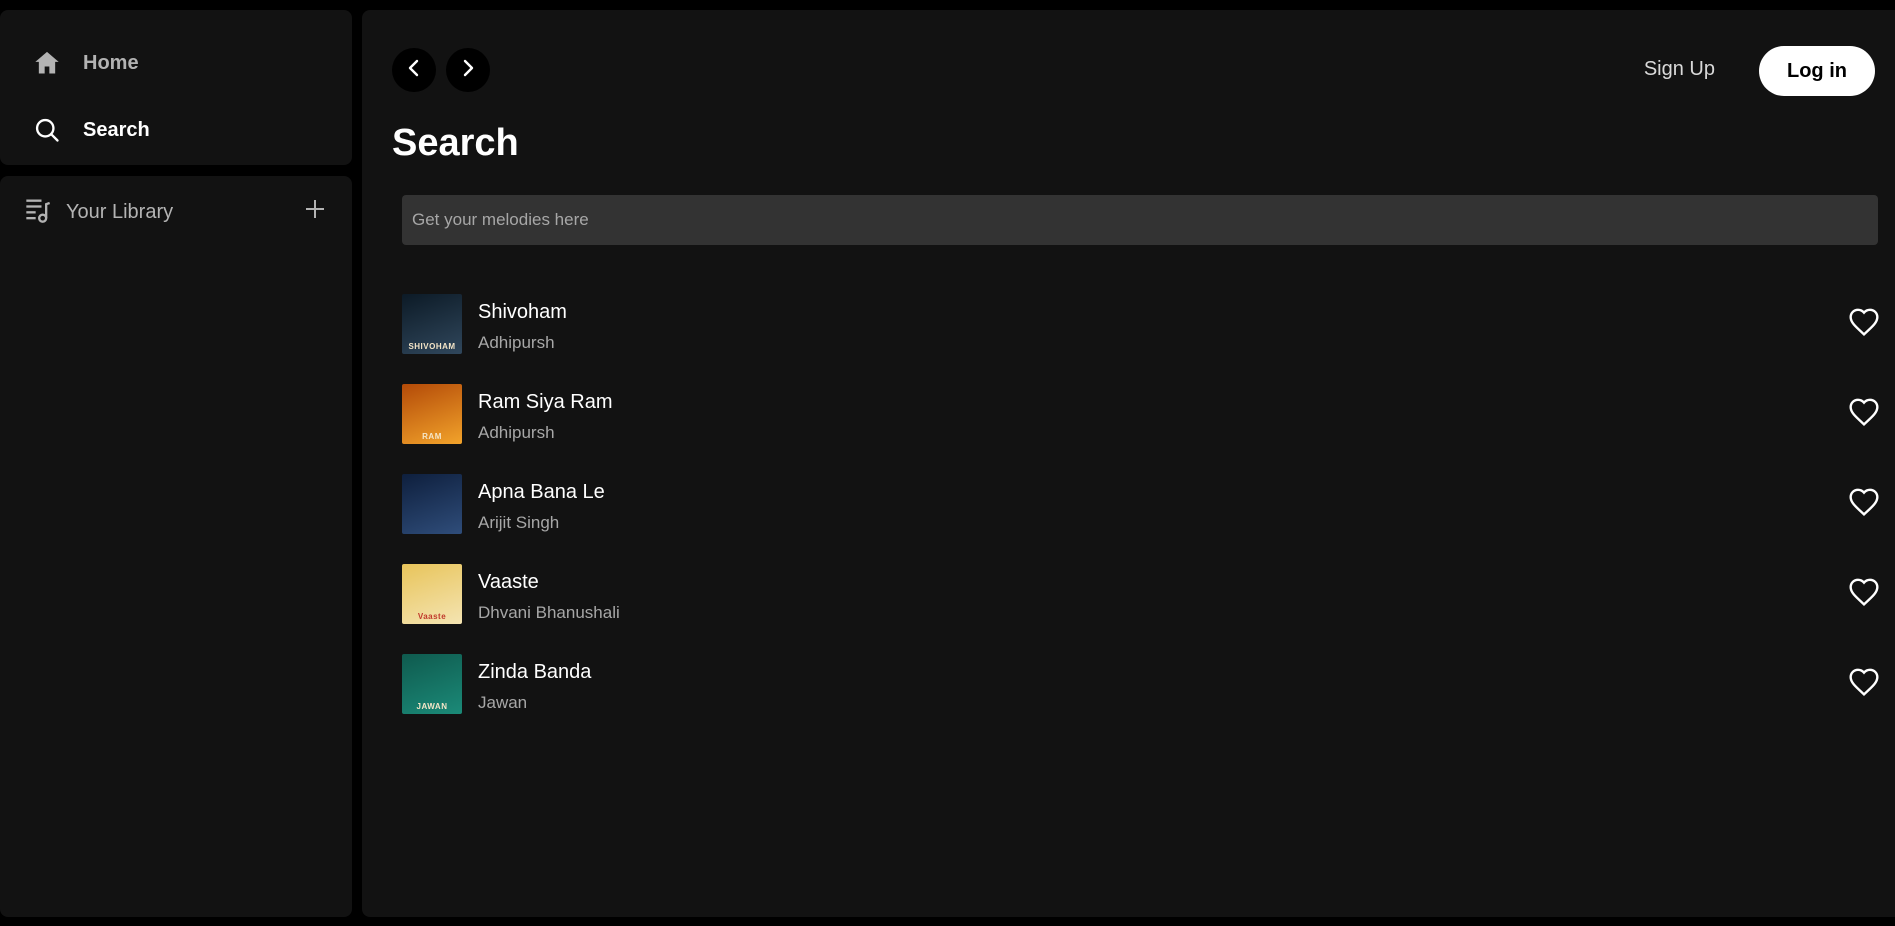  What do you see at coordinates (432, 616) in the screenshot?
I see `cover-caption: Vaaste` at bounding box center [432, 616].